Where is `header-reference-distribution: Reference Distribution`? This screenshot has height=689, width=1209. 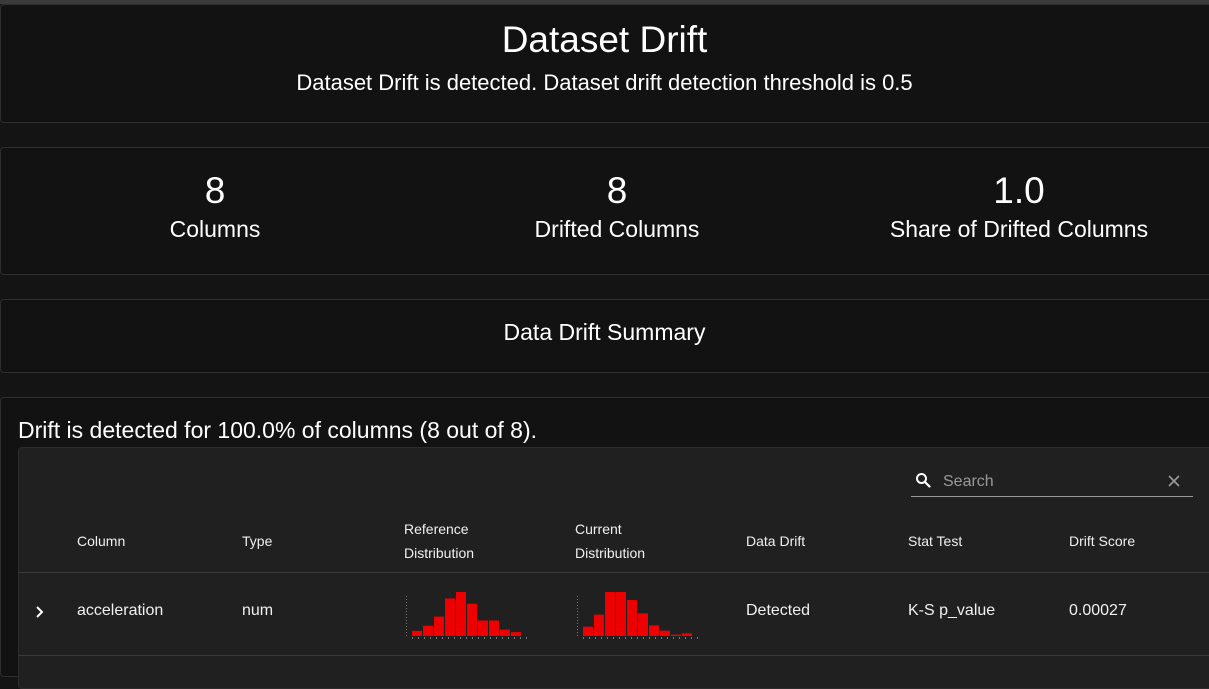
header-reference-distribution: Reference Distribution is located at coordinates (439, 541).